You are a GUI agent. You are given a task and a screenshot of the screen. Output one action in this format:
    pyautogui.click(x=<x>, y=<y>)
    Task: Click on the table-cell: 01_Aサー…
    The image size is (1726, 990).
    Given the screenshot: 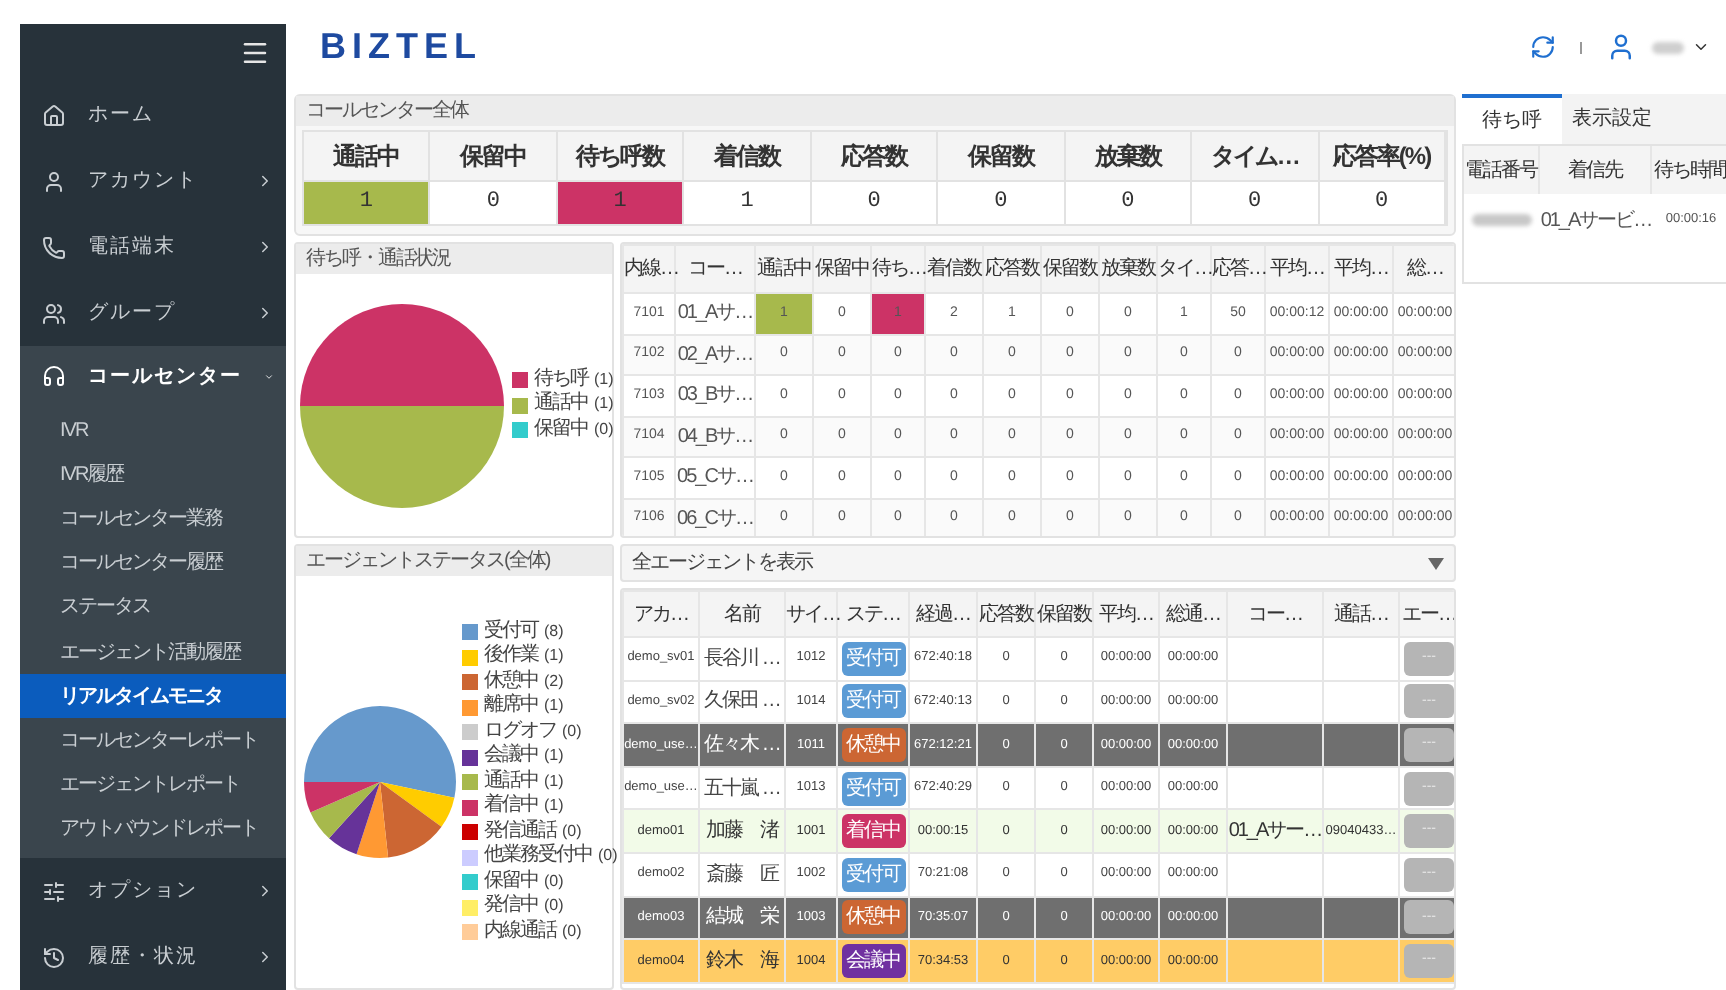 What is the action you would take?
    pyautogui.click(x=1275, y=831)
    